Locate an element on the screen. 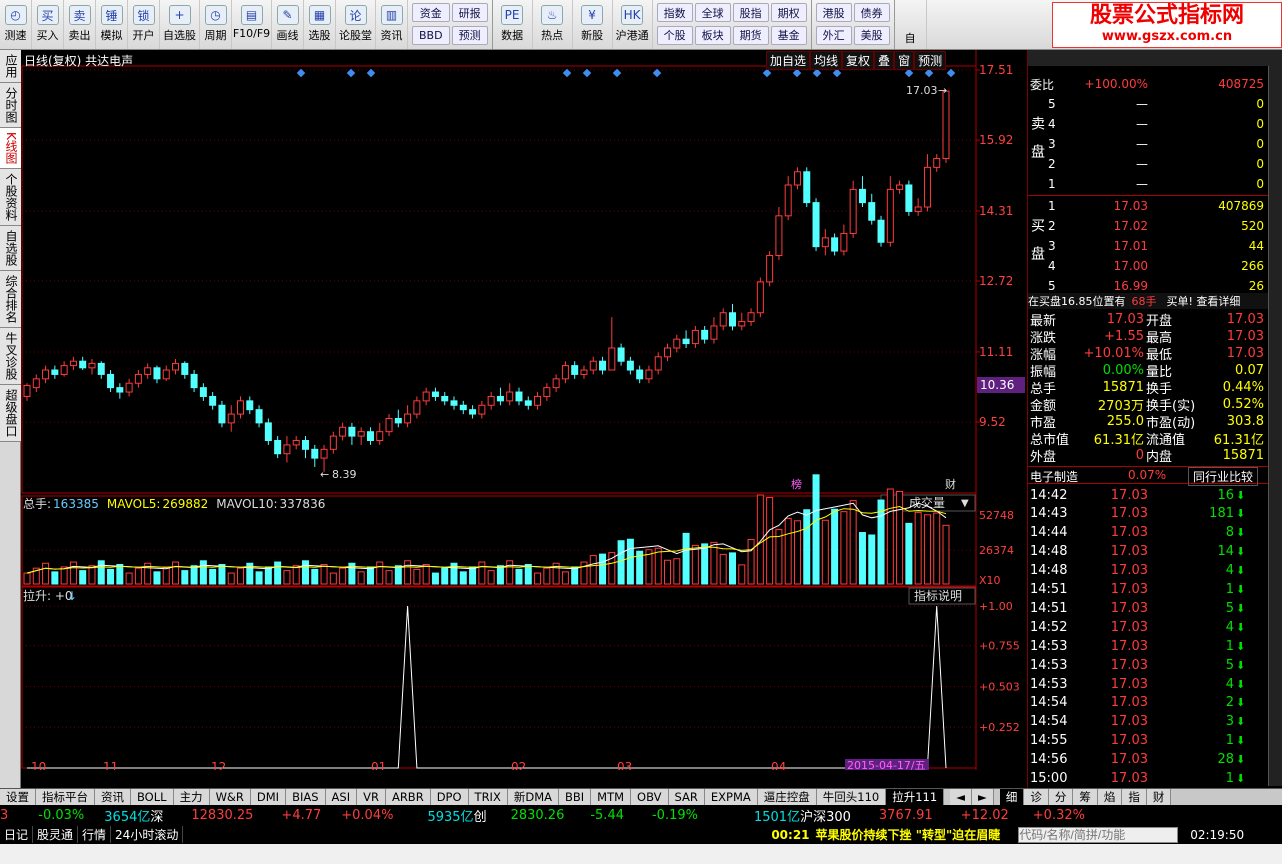 This screenshot has height=864, width=1282. sidebar-tab-0: 应用 is located at coordinates (10, 66).